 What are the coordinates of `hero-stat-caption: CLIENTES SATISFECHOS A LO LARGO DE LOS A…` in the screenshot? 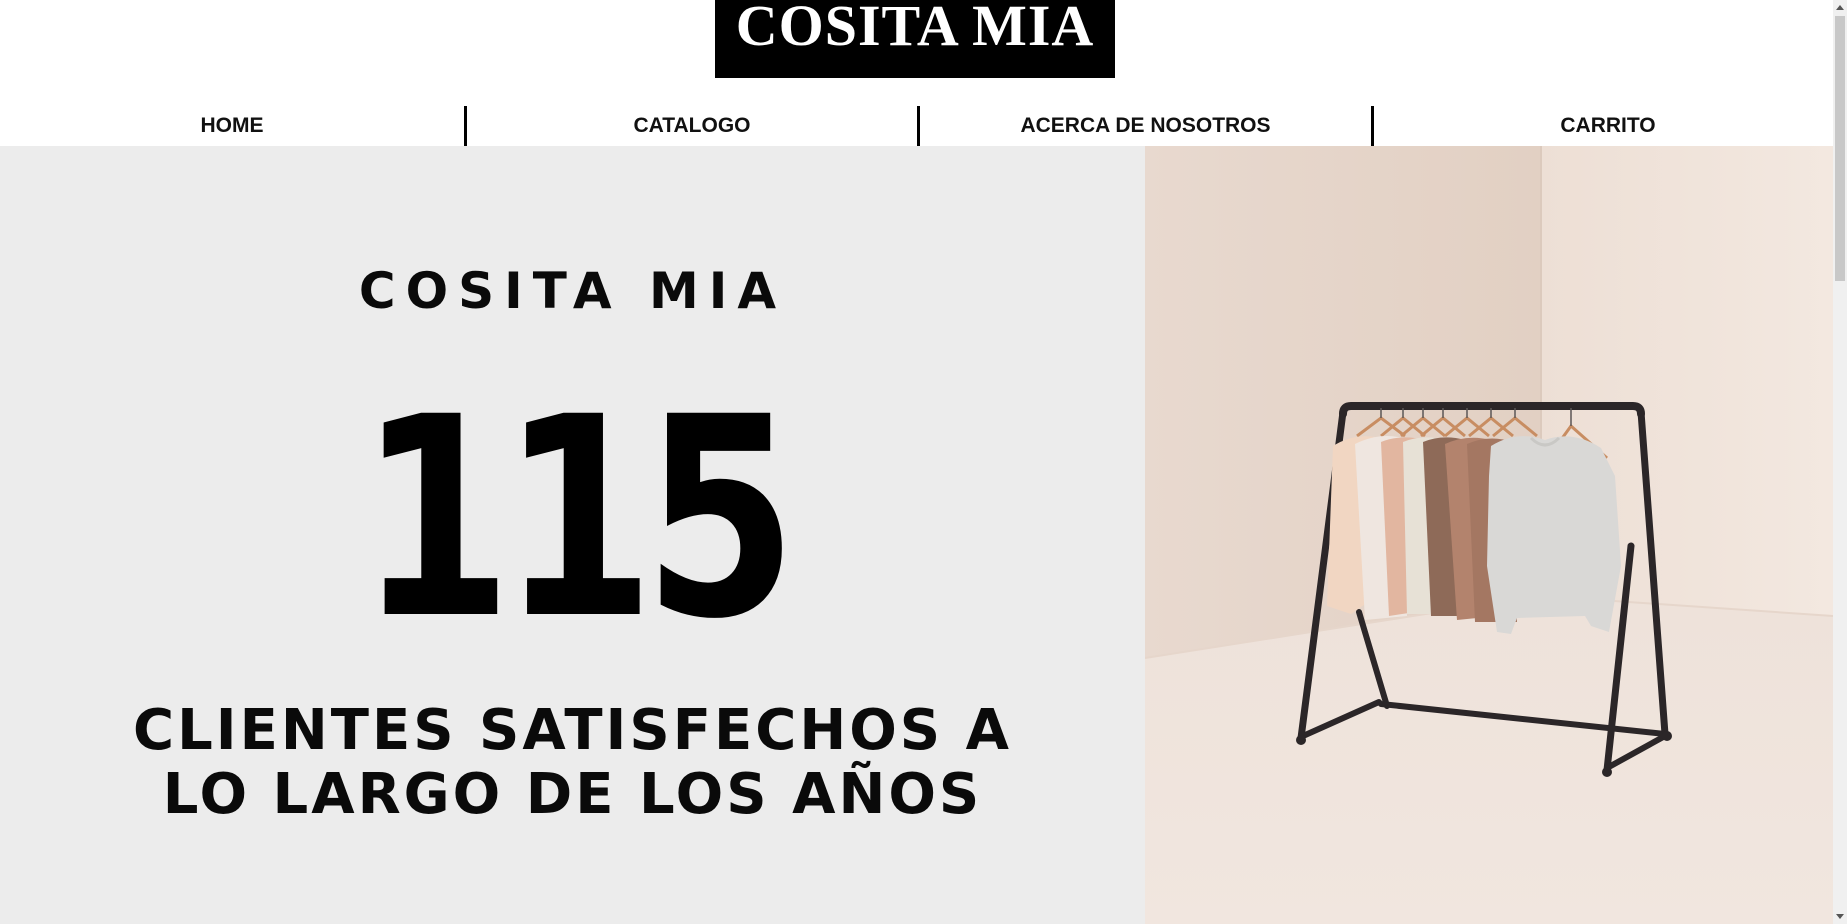 It's located at (572, 763).